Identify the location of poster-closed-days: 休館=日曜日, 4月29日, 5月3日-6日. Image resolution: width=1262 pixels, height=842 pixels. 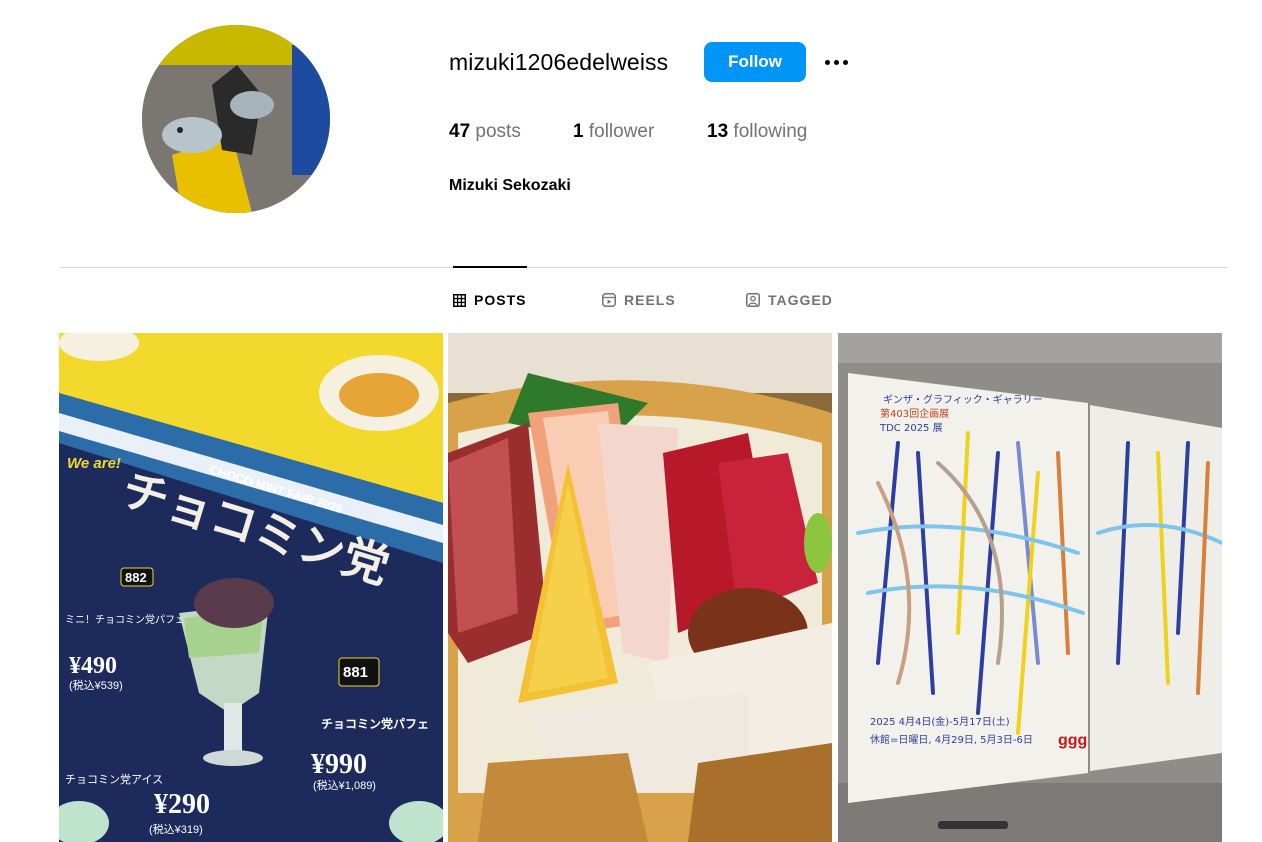
(951, 739).